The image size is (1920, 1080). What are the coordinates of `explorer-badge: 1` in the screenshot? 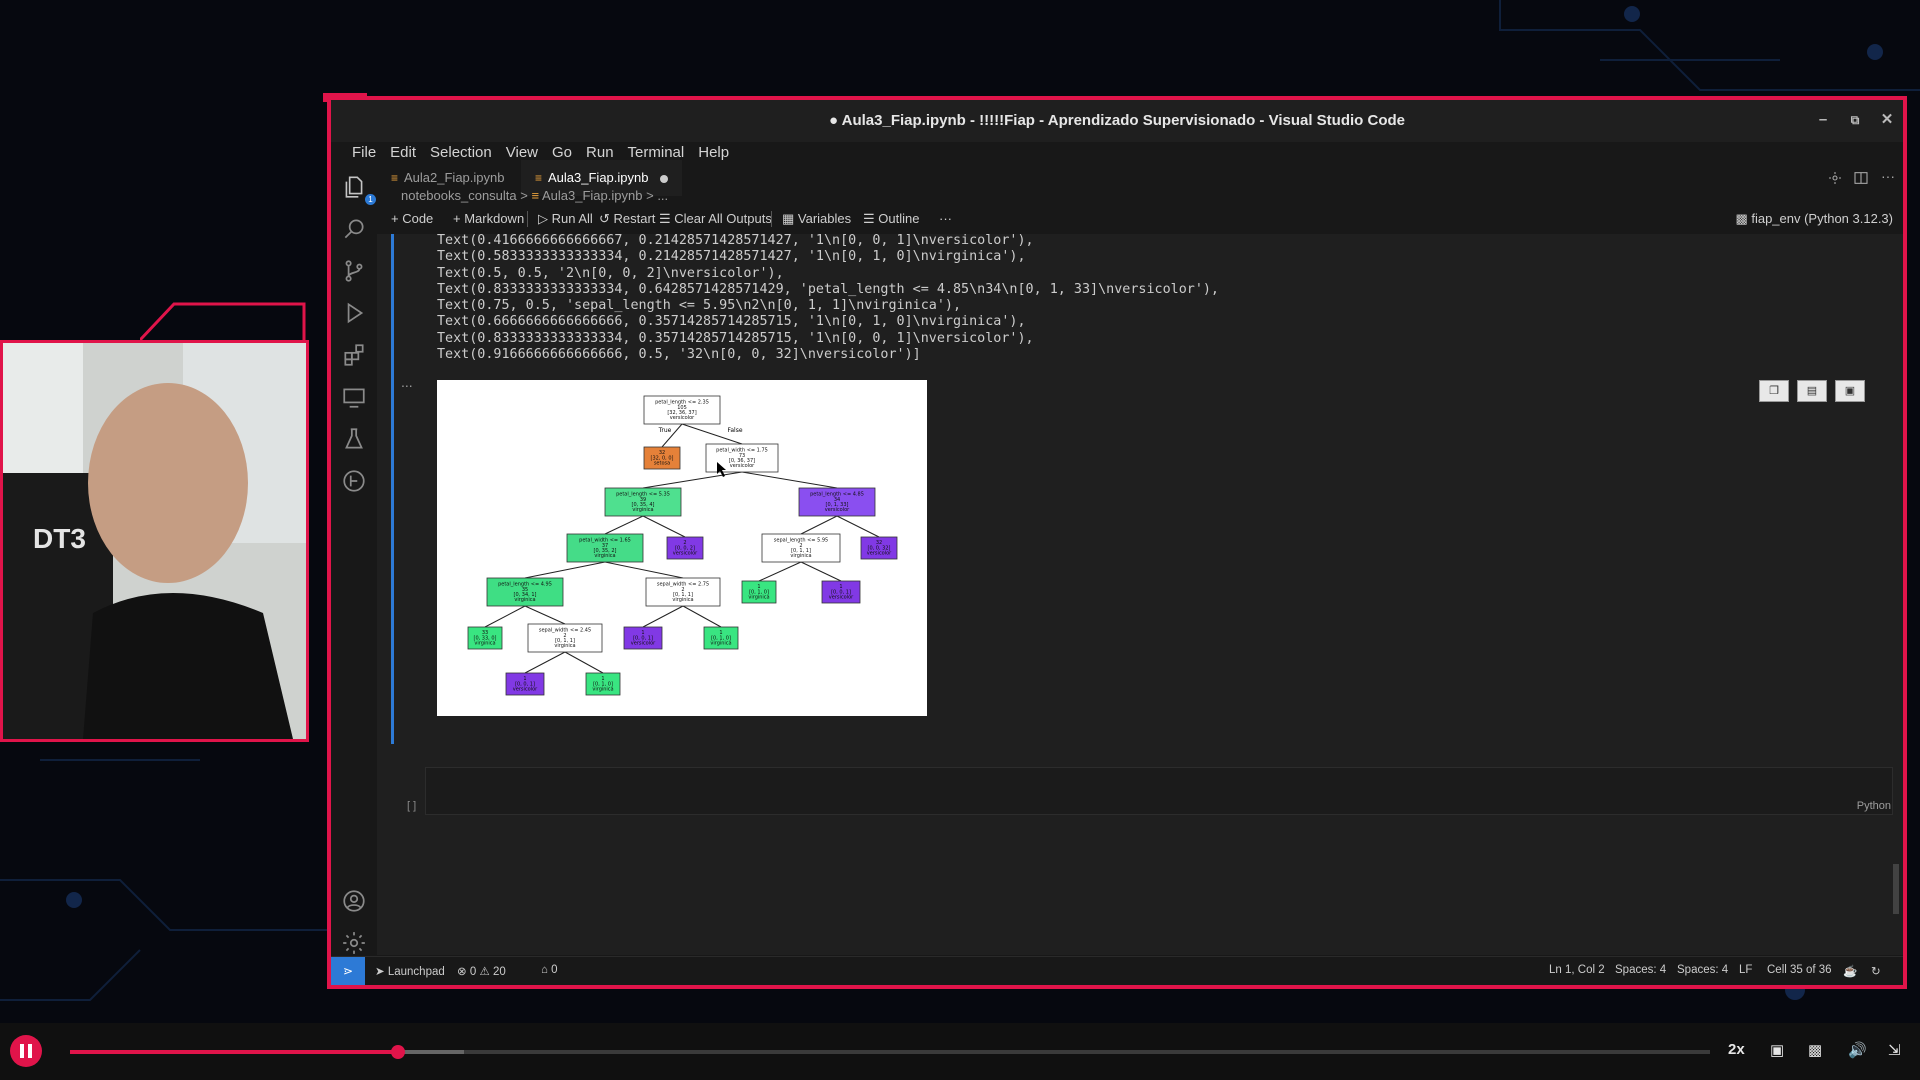 It's located at (370, 199).